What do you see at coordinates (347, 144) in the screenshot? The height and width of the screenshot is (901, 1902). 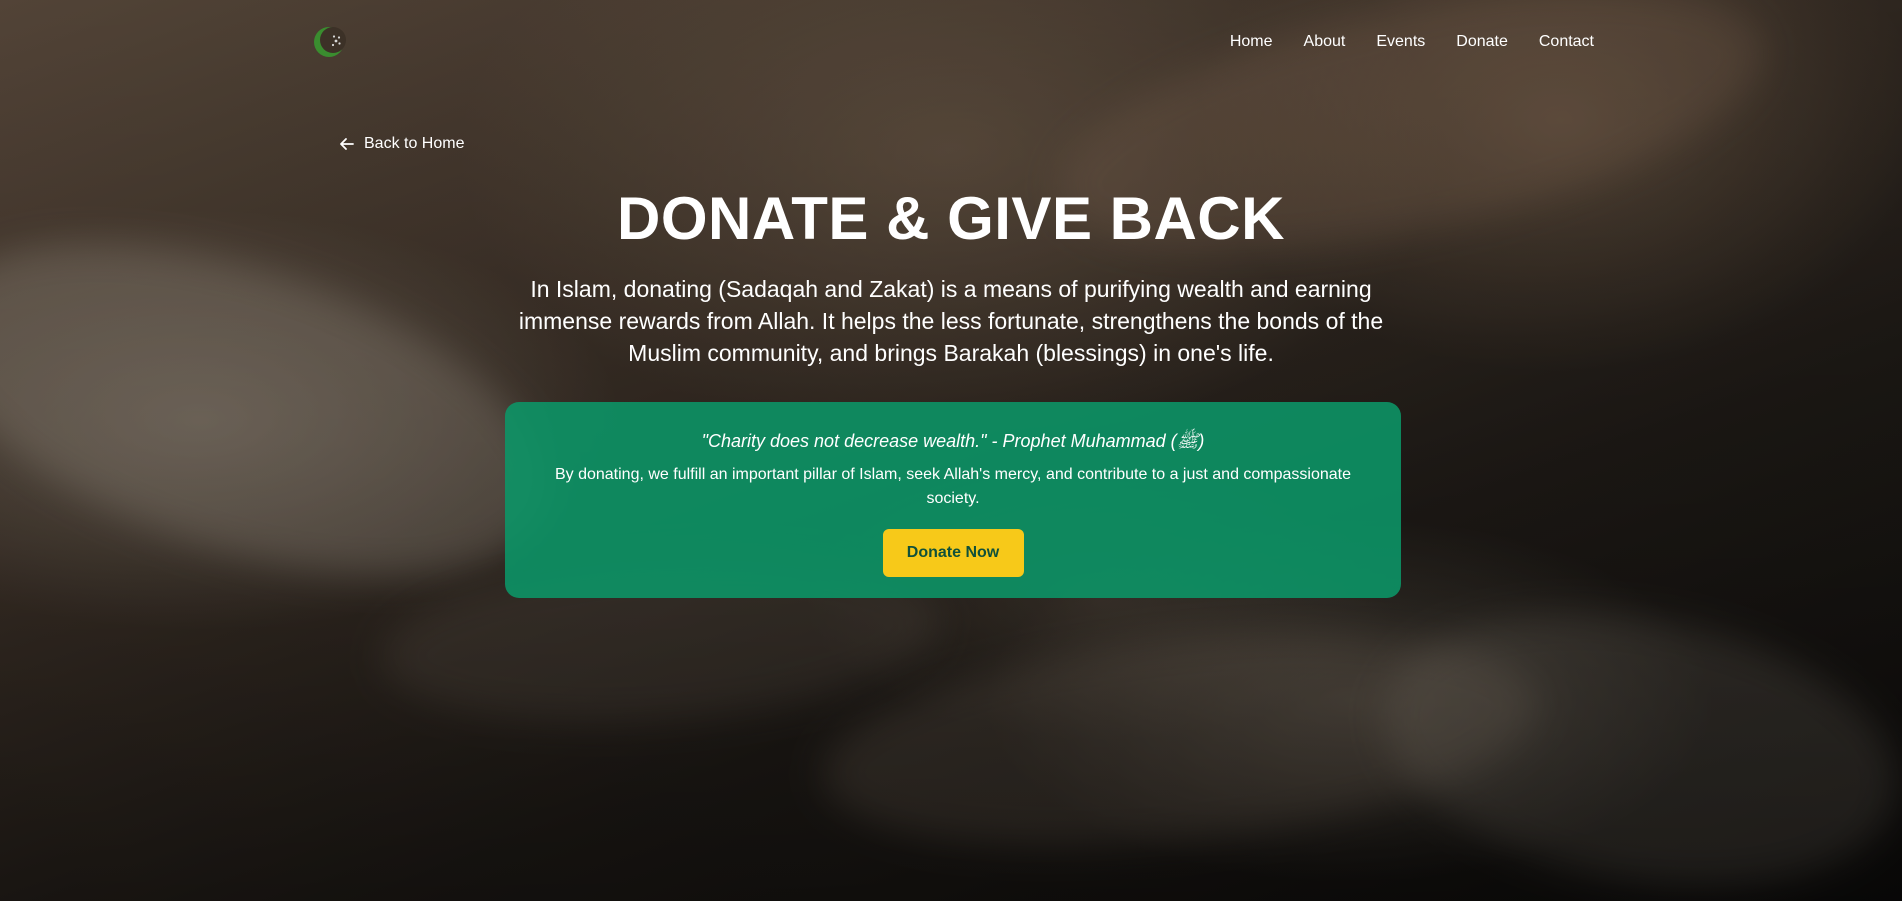 I see `arrow-left-icon` at bounding box center [347, 144].